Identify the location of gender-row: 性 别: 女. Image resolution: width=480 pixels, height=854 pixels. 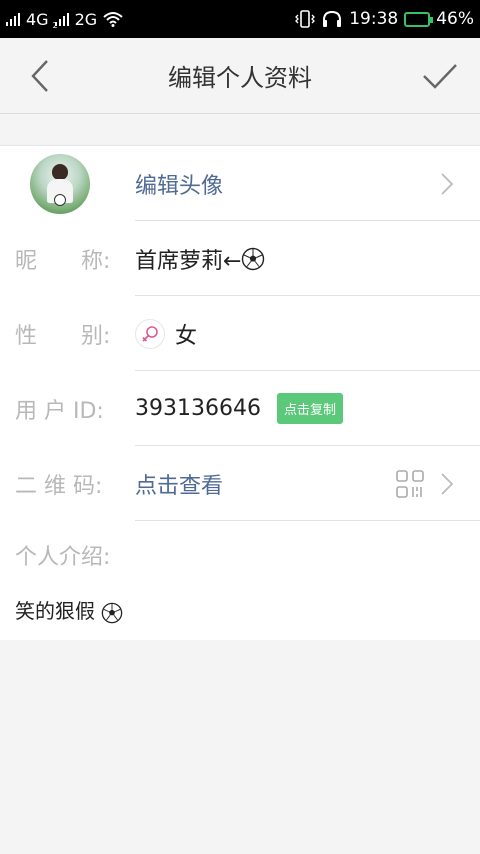
(240, 333).